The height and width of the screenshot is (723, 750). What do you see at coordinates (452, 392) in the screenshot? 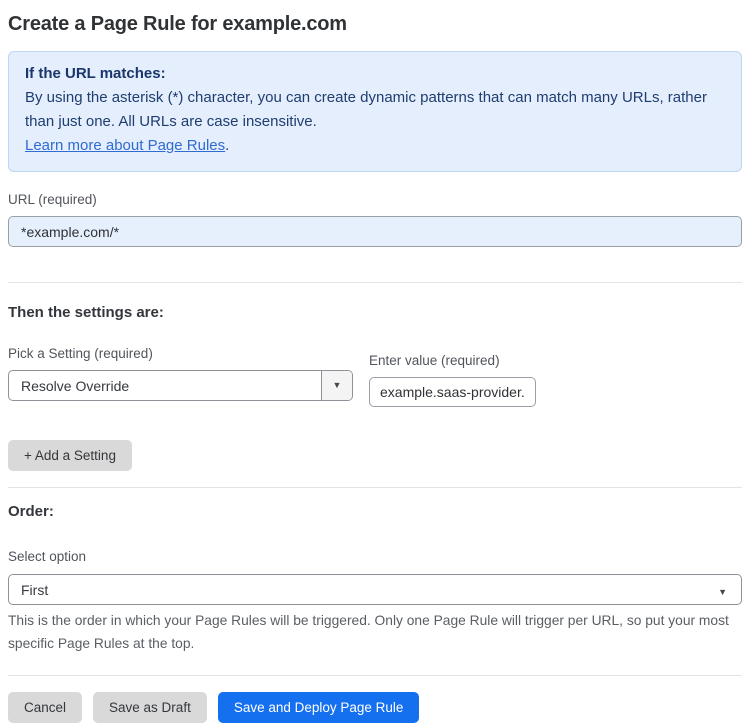
I see `setting-value-input` at bounding box center [452, 392].